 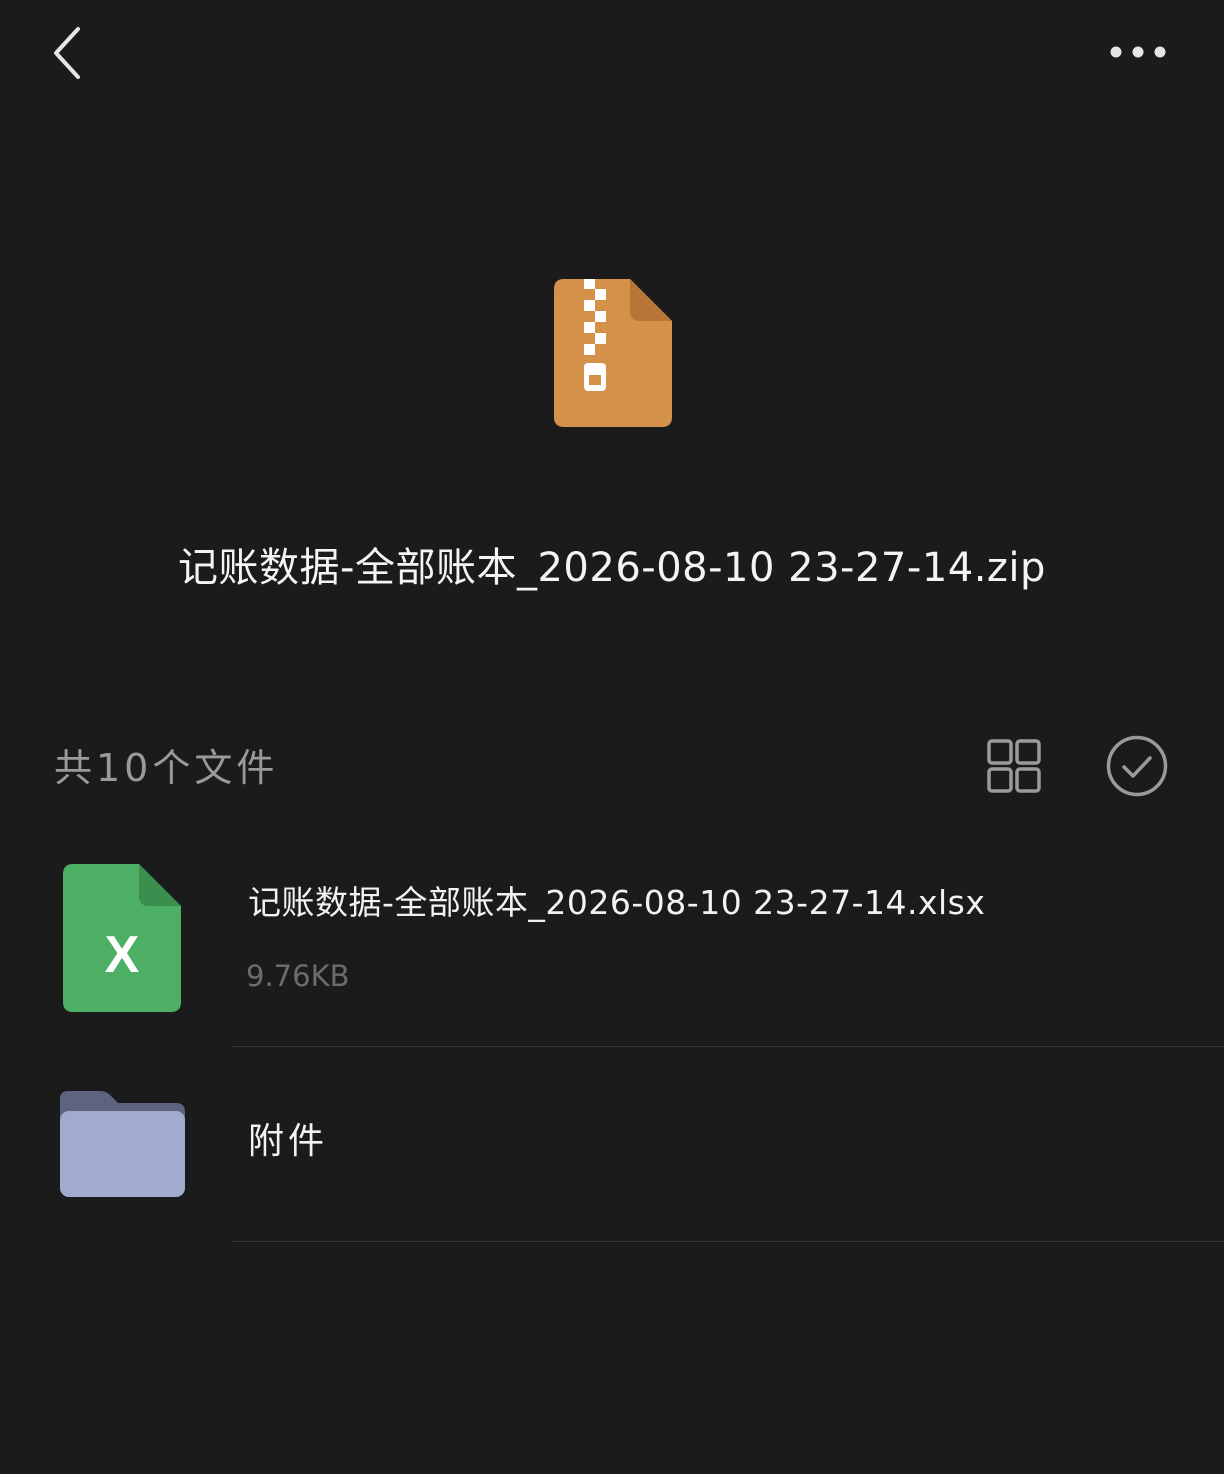 I want to click on grid-view-icon, so click(x=1014, y=766).